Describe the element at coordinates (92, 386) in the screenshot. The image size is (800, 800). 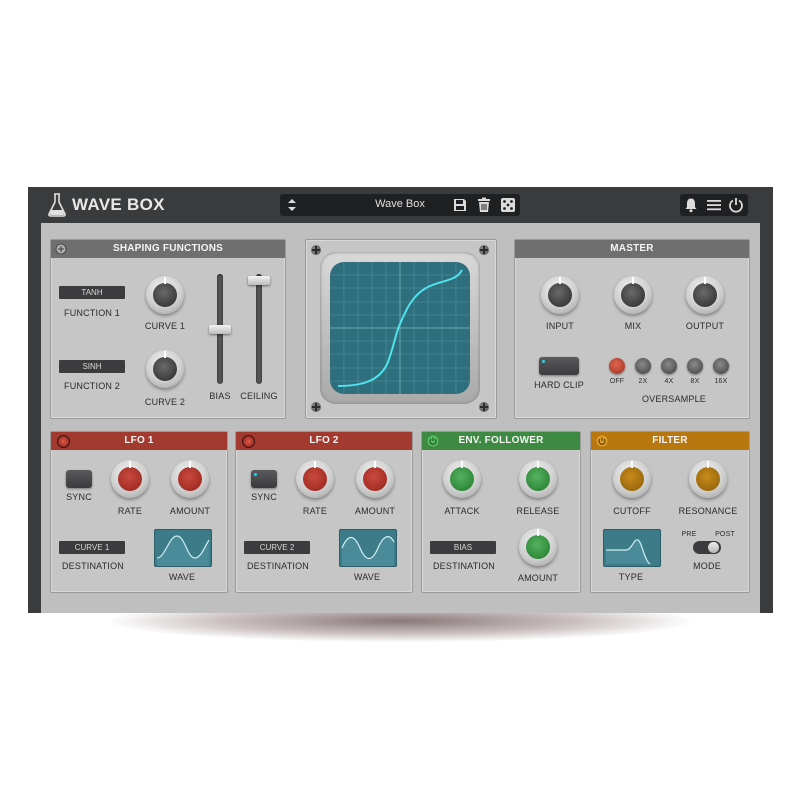
I see `function2-label: FUNCTION 2` at that location.